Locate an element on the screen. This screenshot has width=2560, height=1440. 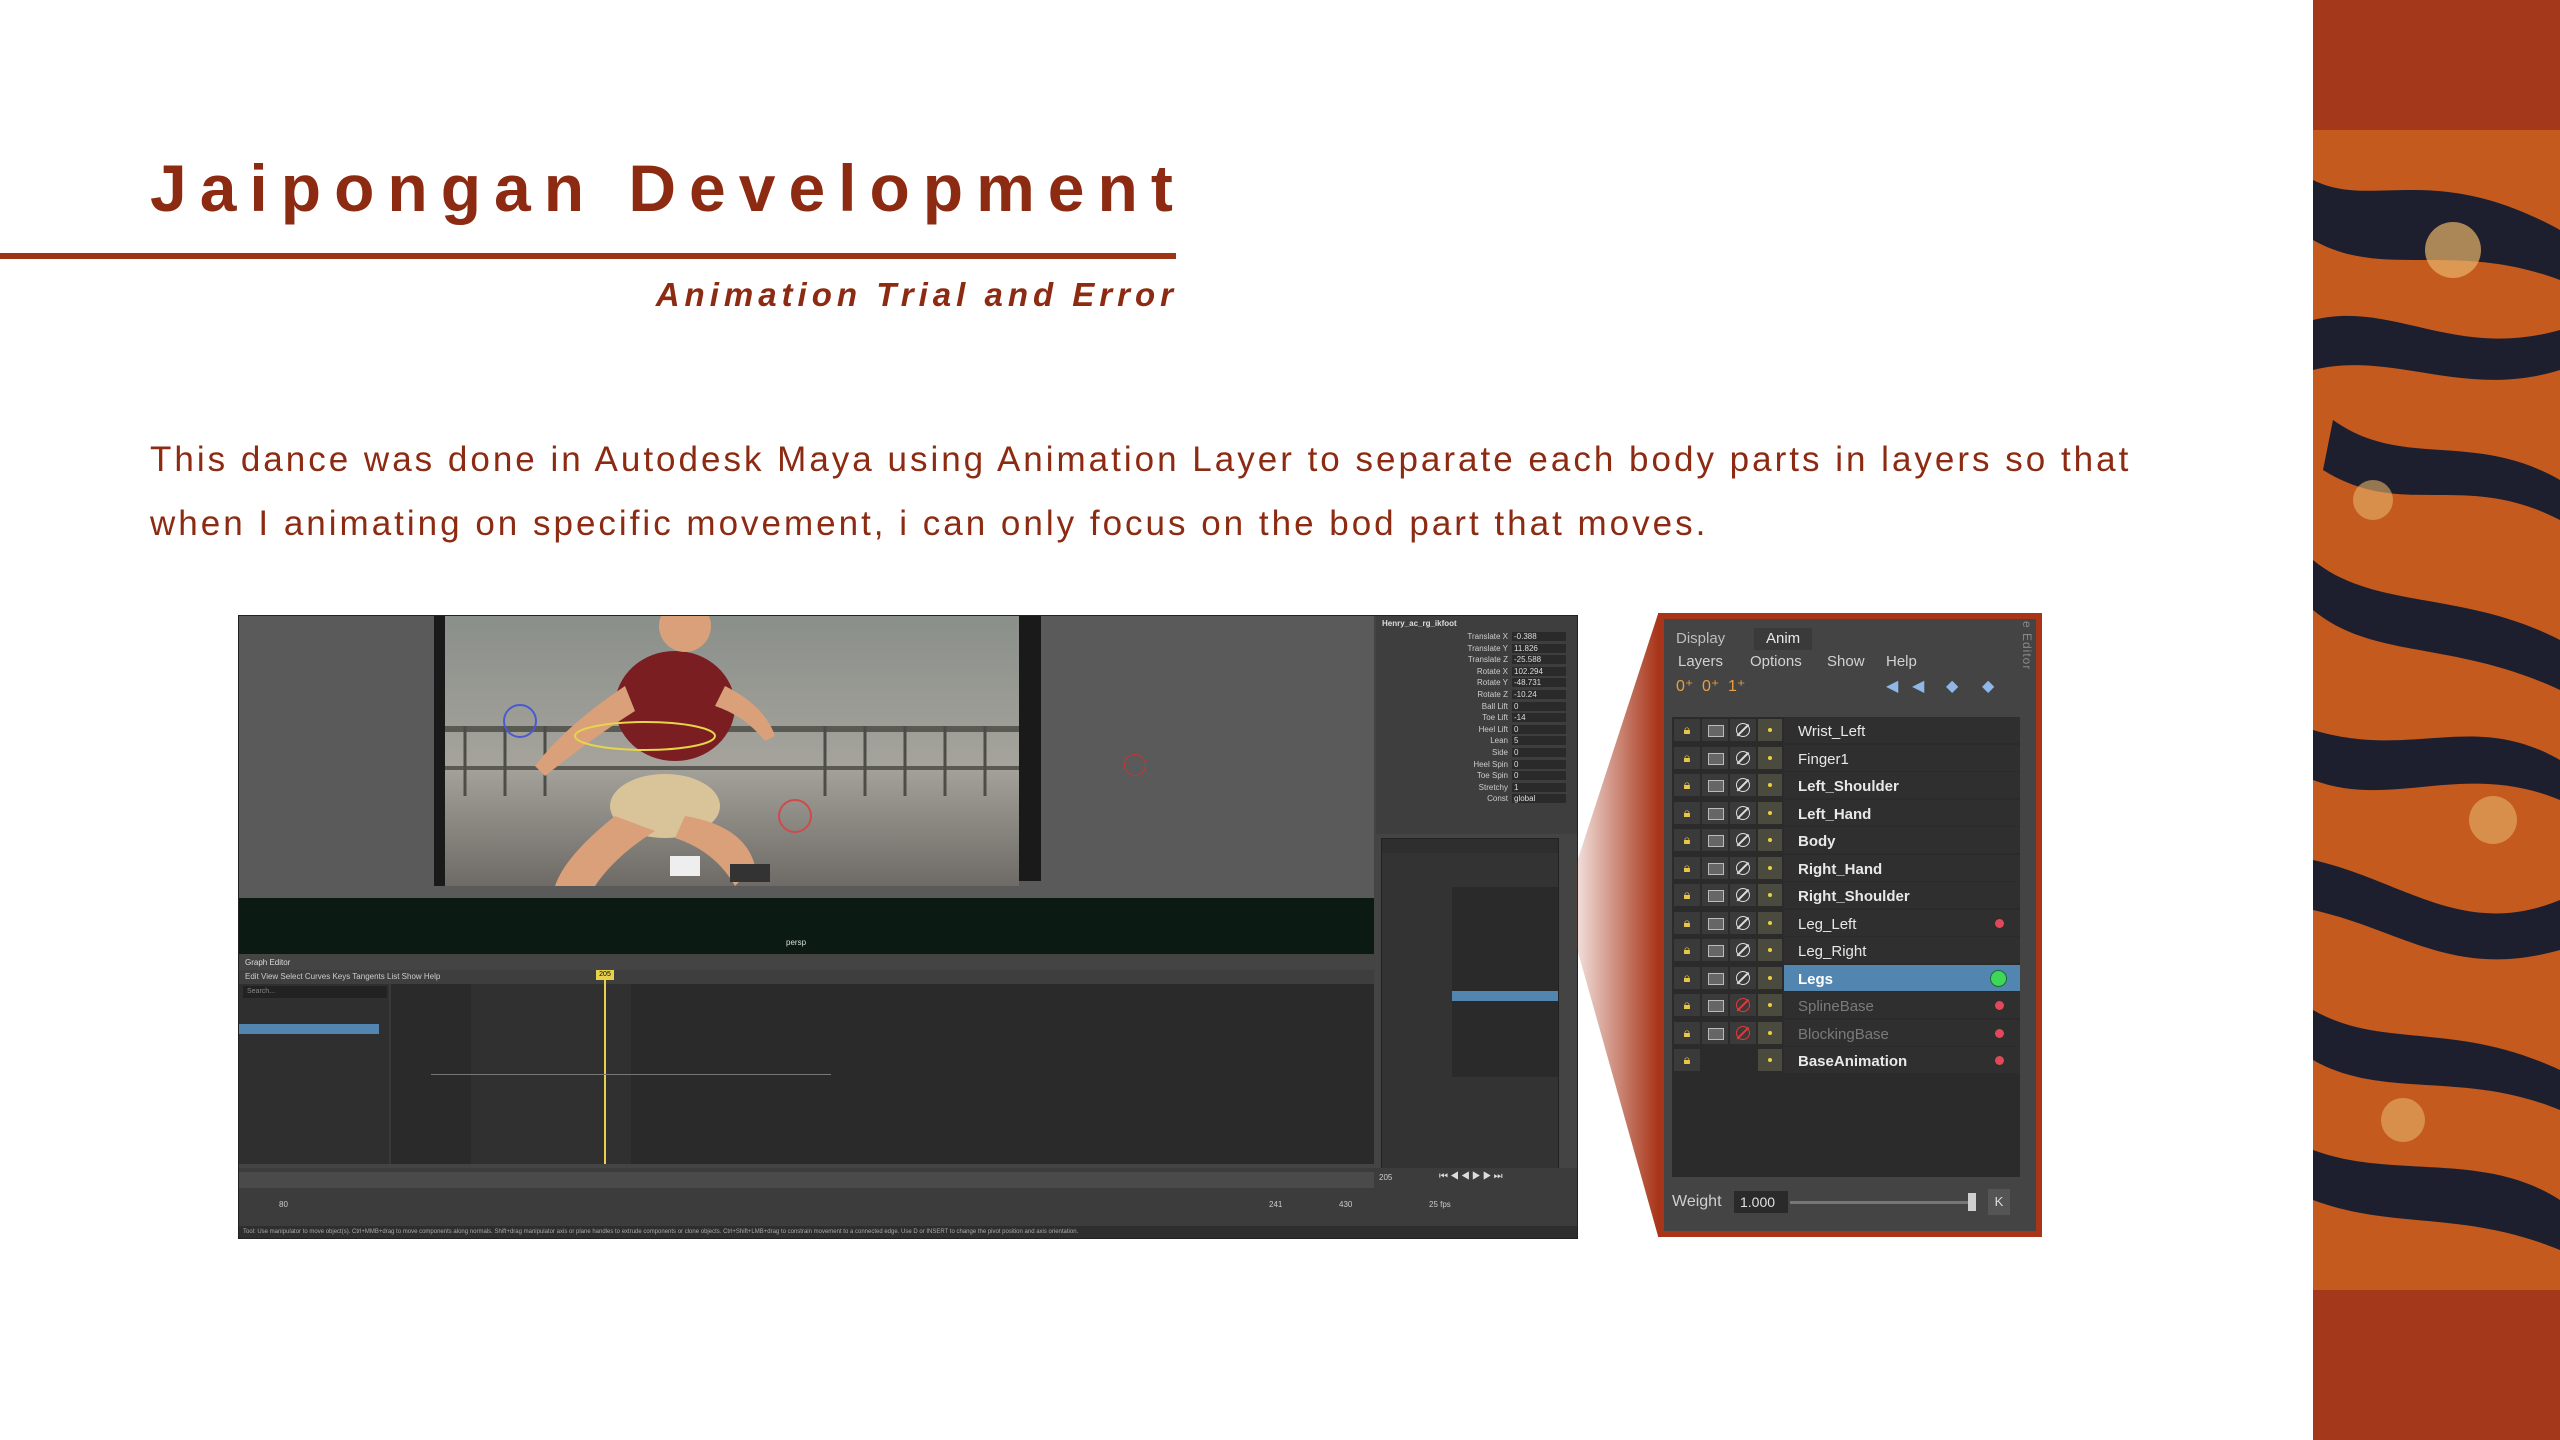
channel-attribute: Translate X -0.388 is located at coordinates (1477, 637).